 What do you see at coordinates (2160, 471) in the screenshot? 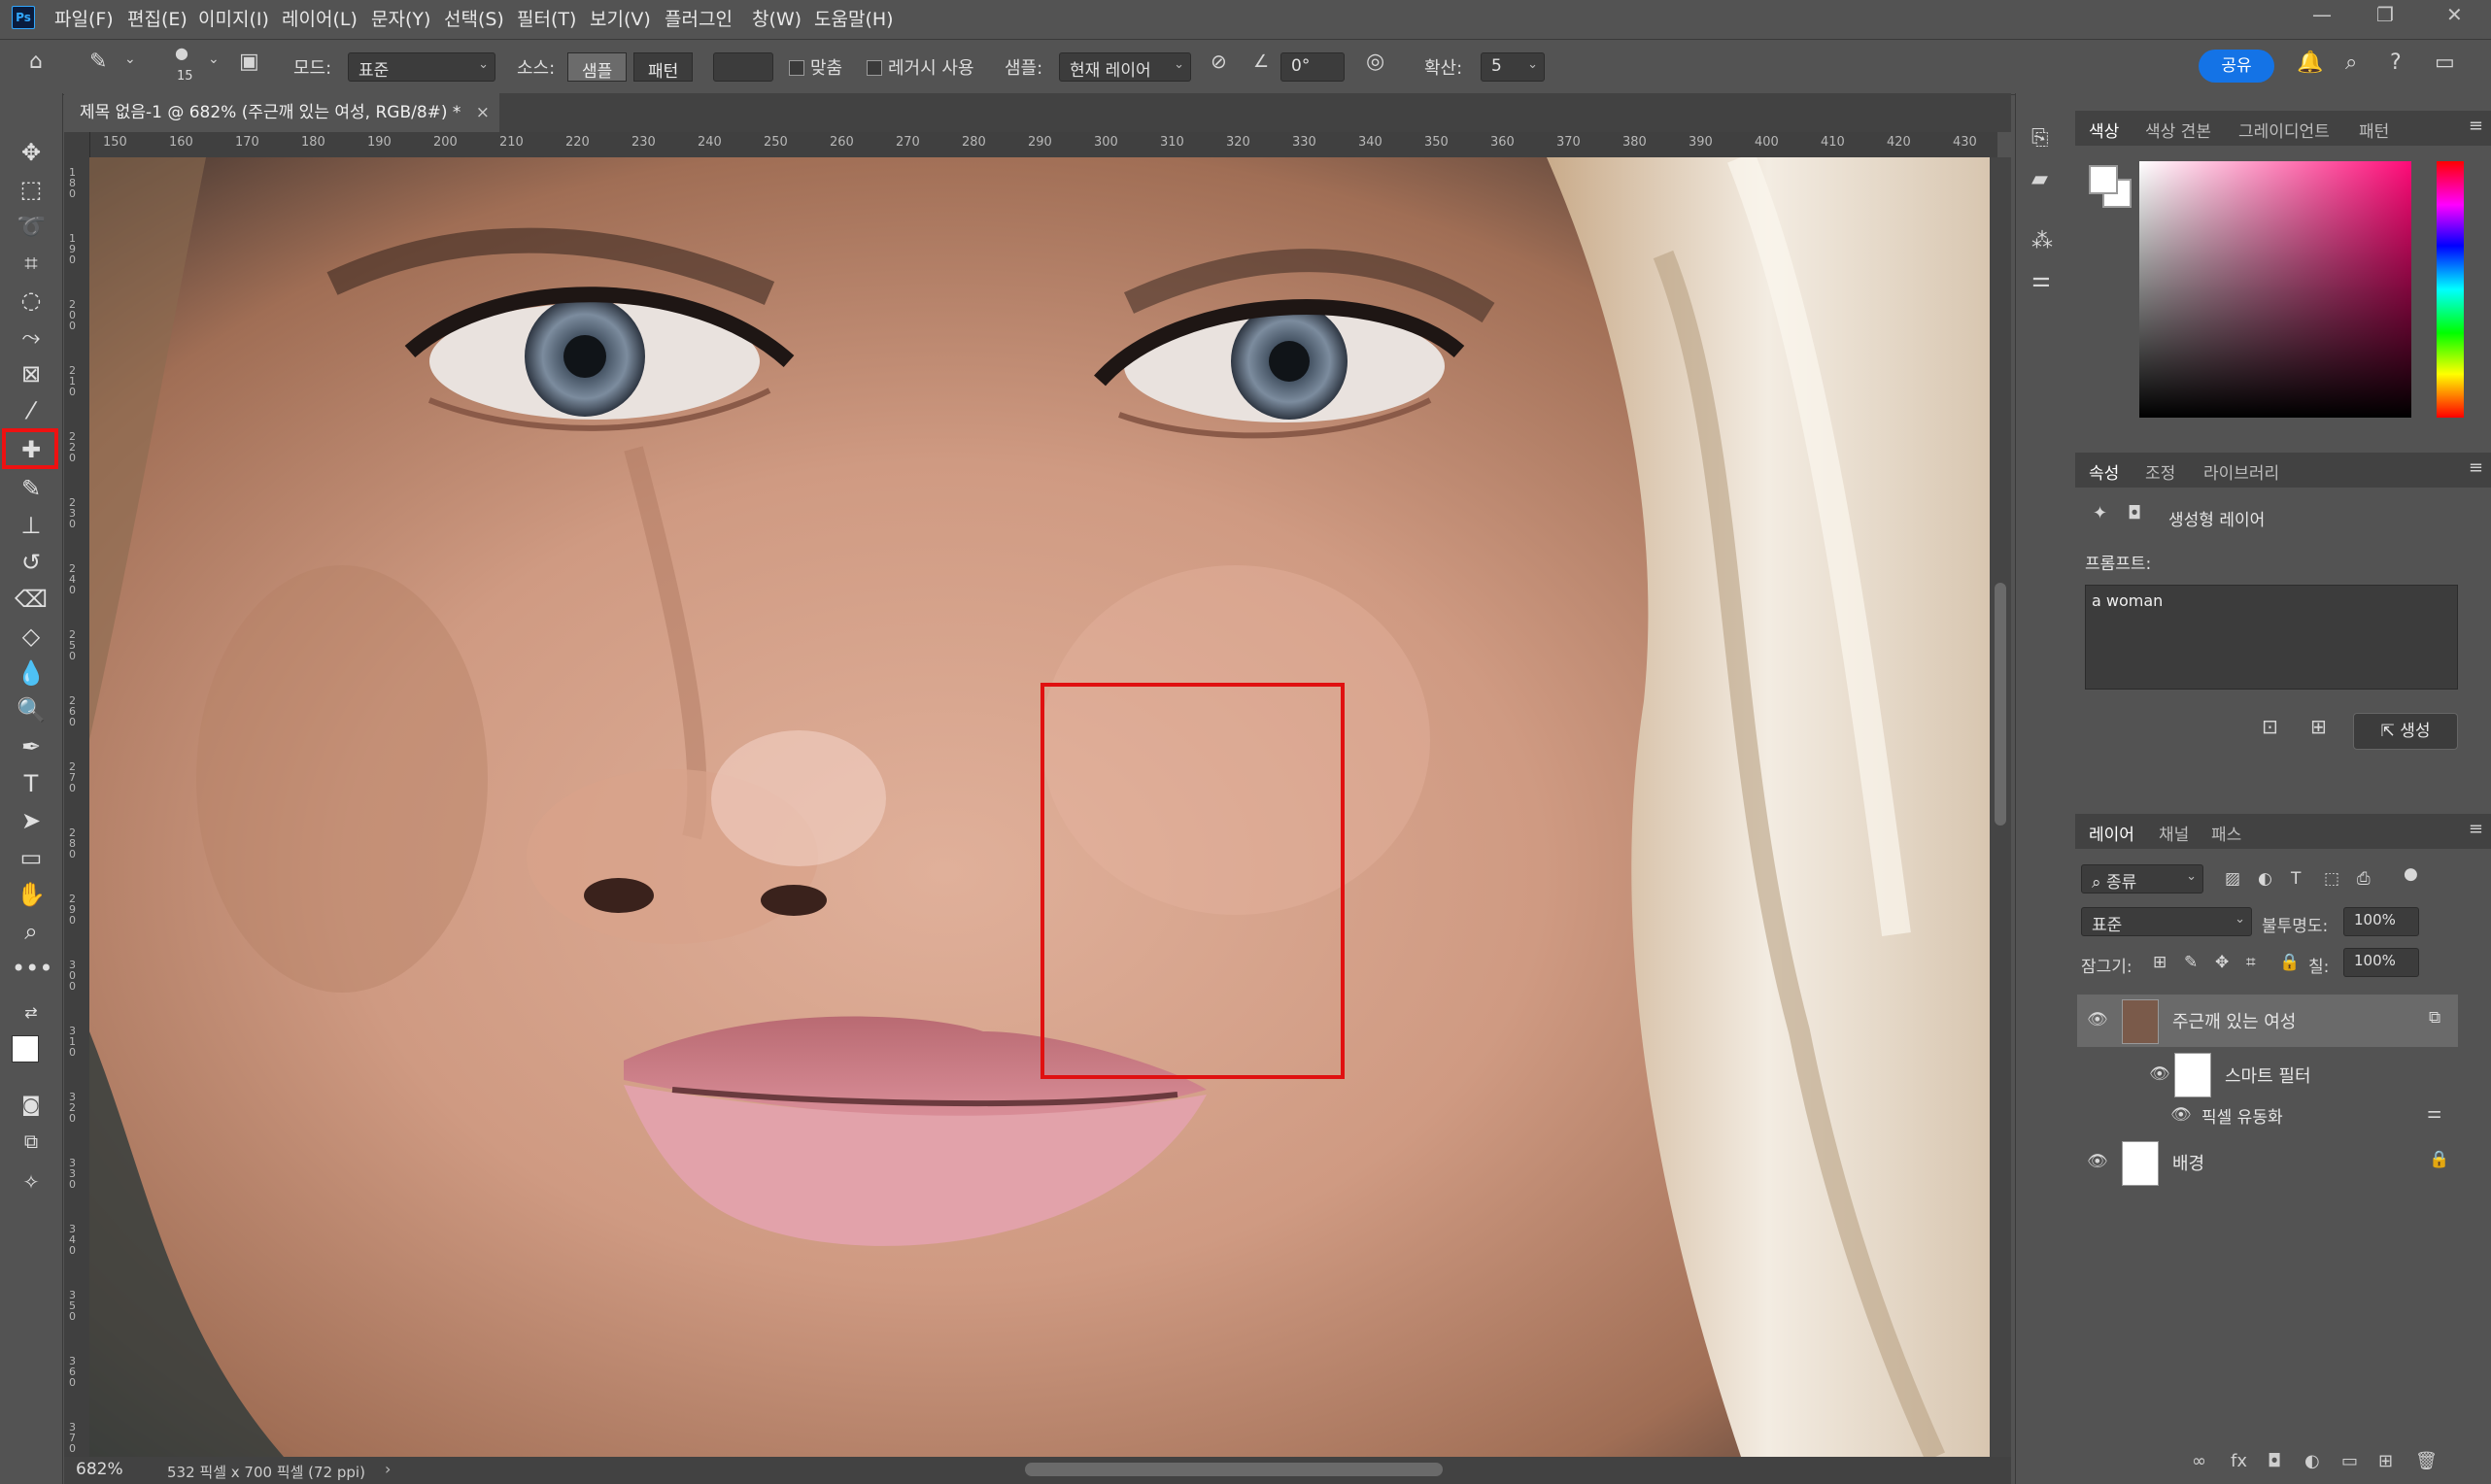
I see `tab-adjustments: 조정` at bounding box center [2160, 471].